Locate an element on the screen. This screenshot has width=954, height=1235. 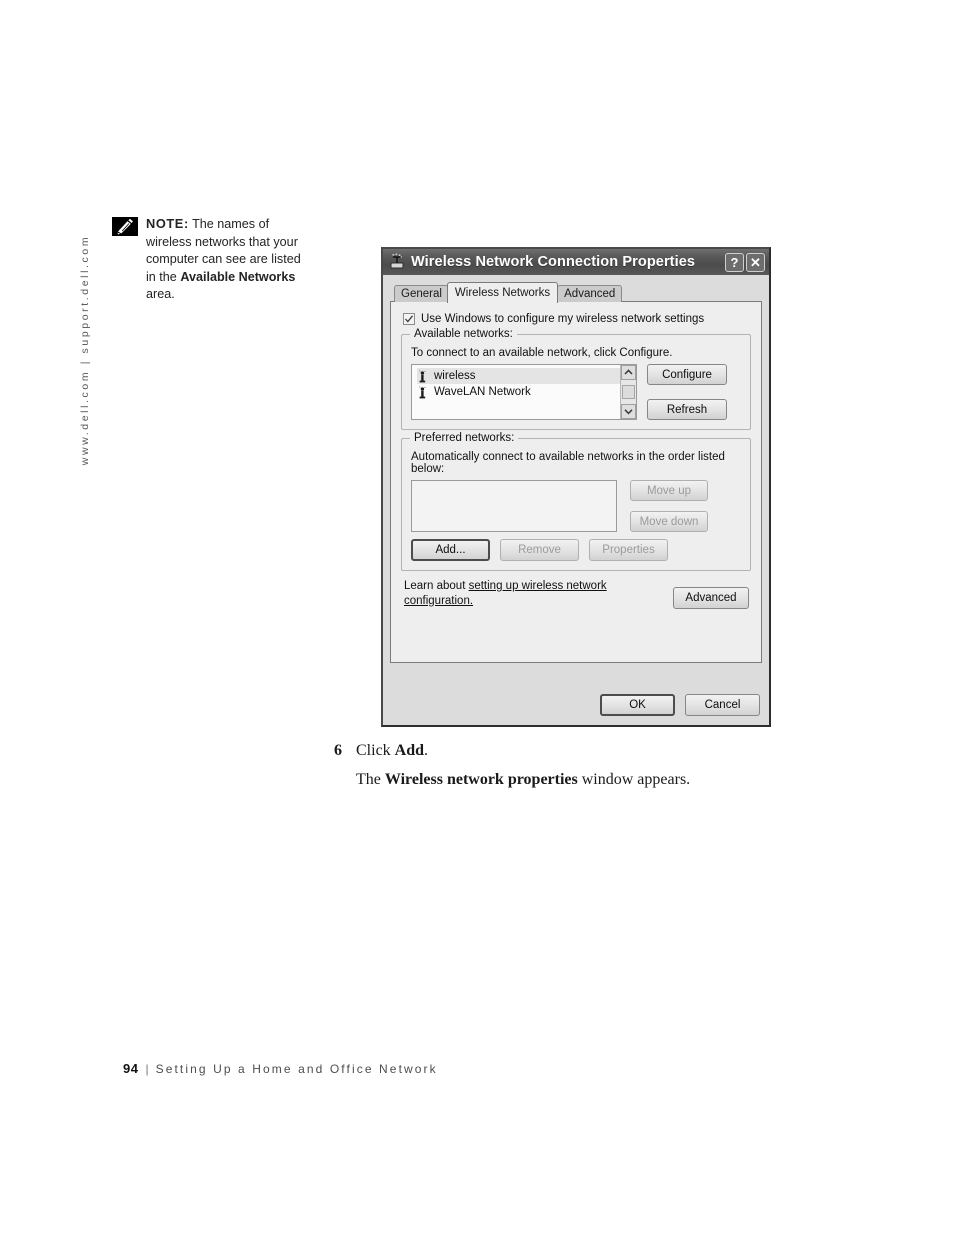
available-networks-group-title: Available networks: is located at coordinates (463, 334).